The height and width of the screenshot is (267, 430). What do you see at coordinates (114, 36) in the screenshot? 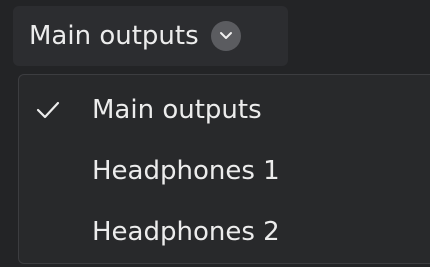
I see `output-selector-label: Main outputs` at bounding box center [114, 36].